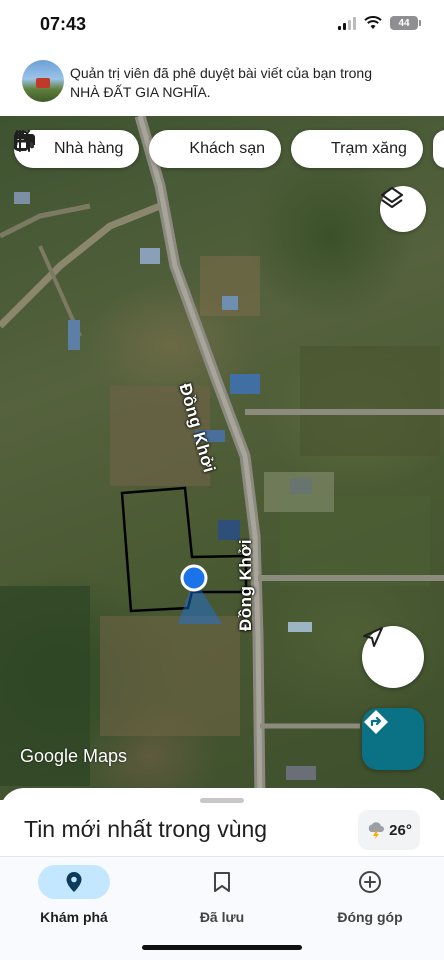 This screenshot has height=960, width=444. I want to click on status-time: 07:43, so click(63, 24).